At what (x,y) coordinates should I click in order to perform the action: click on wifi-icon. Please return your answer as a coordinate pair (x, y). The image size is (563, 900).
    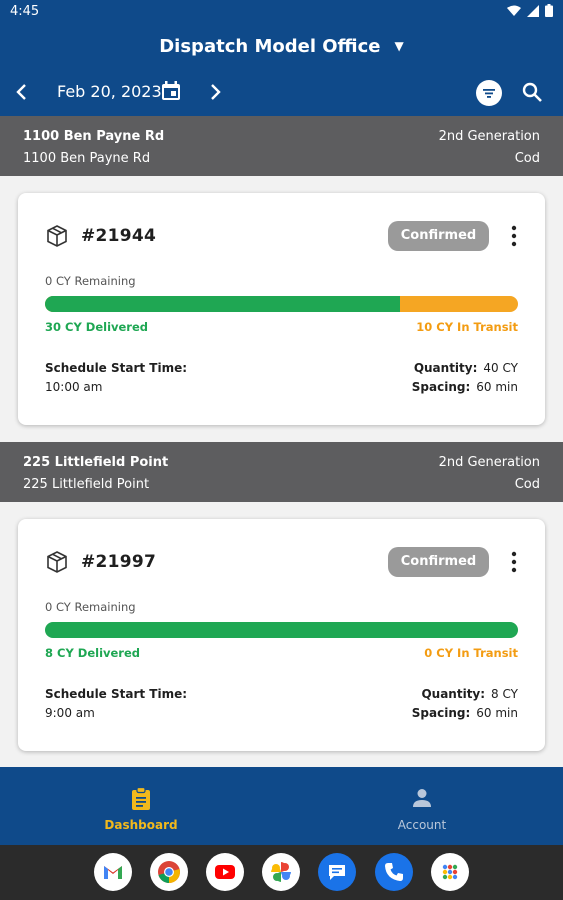
    Looking at the image, I should click on (514, 10).